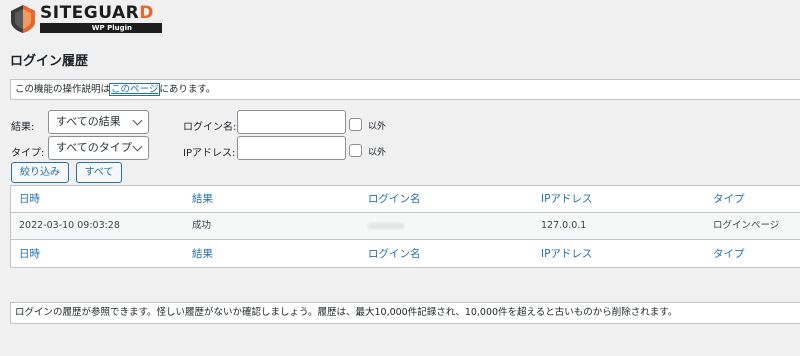  What do you see at coordinates (291, 122) in the screenshot?
I see `login-name-input` at bounding box center [291, 122].